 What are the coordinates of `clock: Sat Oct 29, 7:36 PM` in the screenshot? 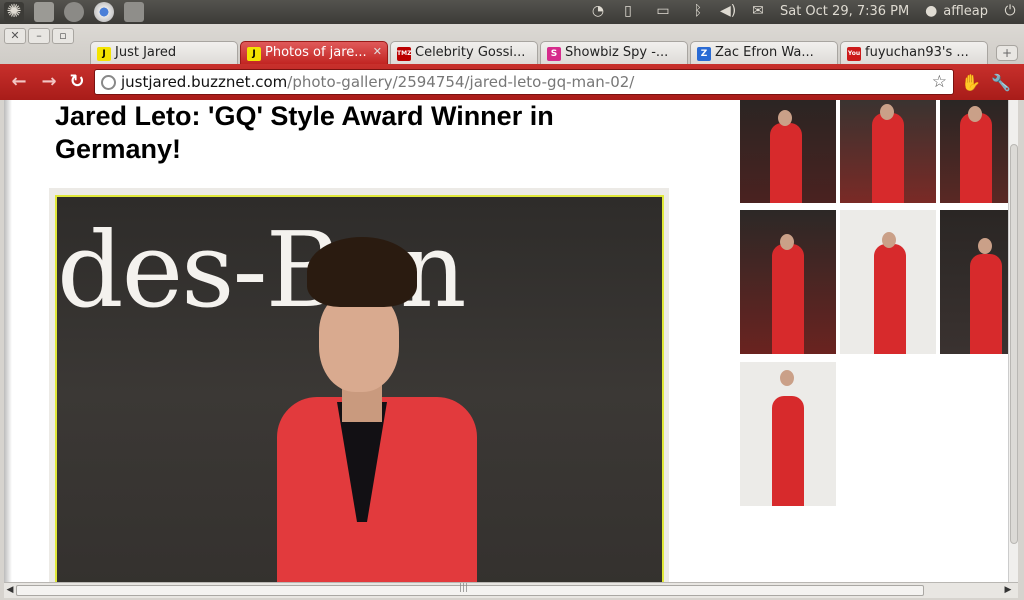 It's located at (844, 11).